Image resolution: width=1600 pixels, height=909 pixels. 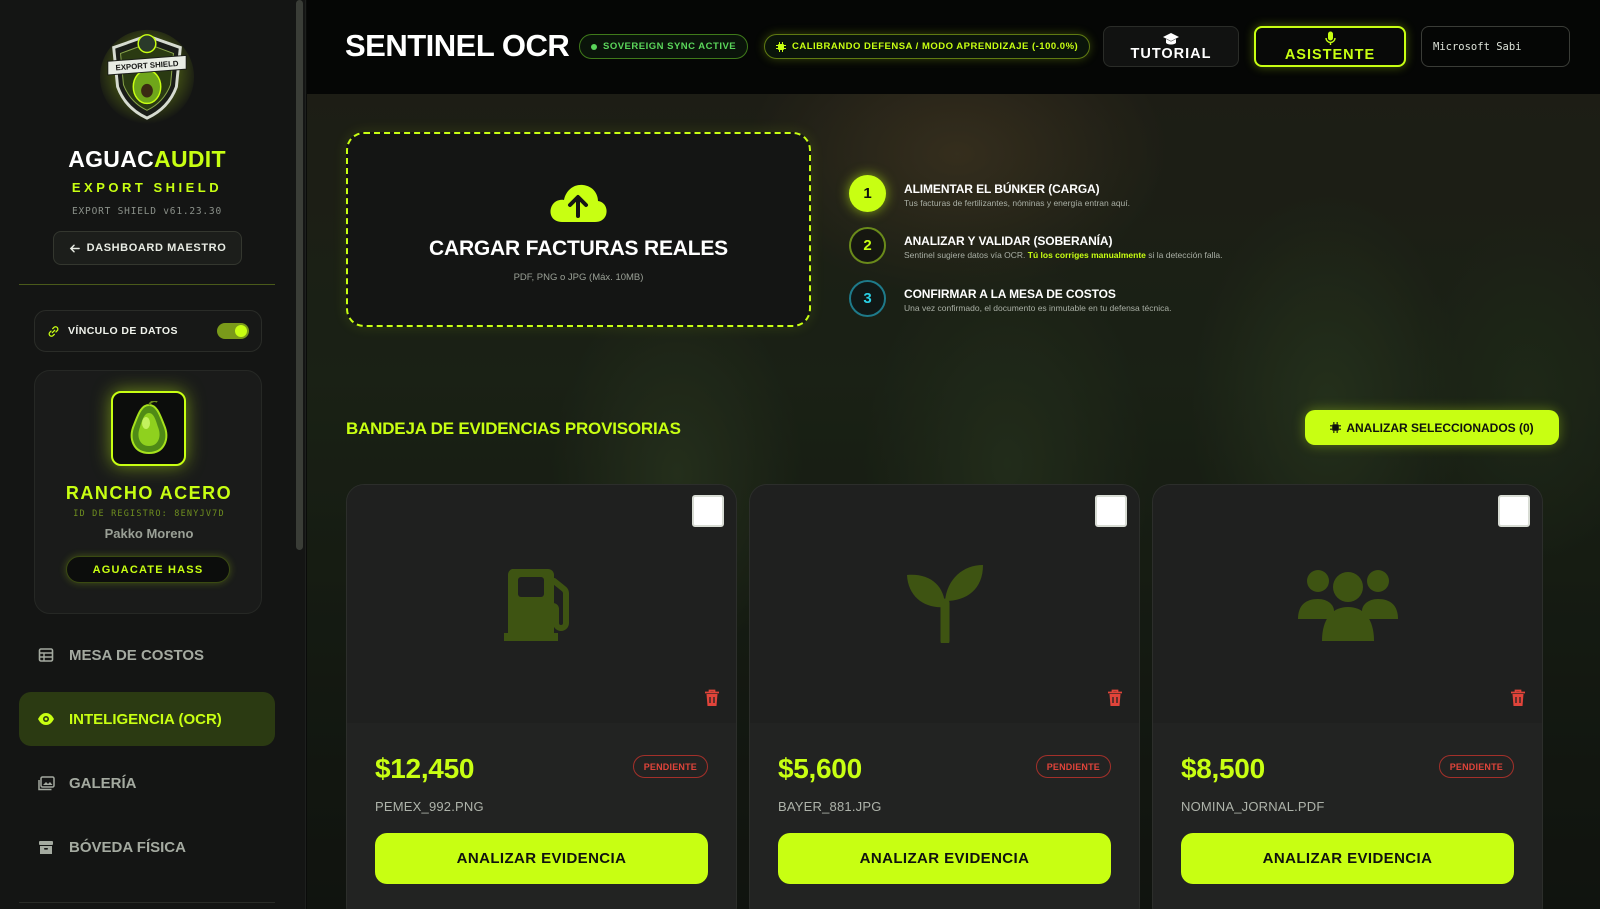 I want to click on nav-item-galeria: GALERÍA, so click(x=147, y=783).